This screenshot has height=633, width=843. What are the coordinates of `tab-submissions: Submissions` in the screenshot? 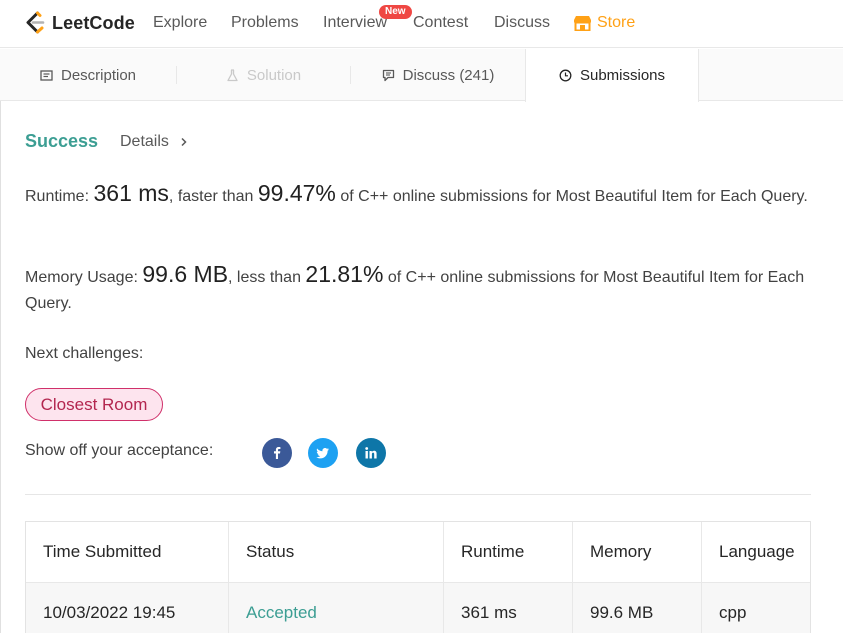 It's located at (612, 75).